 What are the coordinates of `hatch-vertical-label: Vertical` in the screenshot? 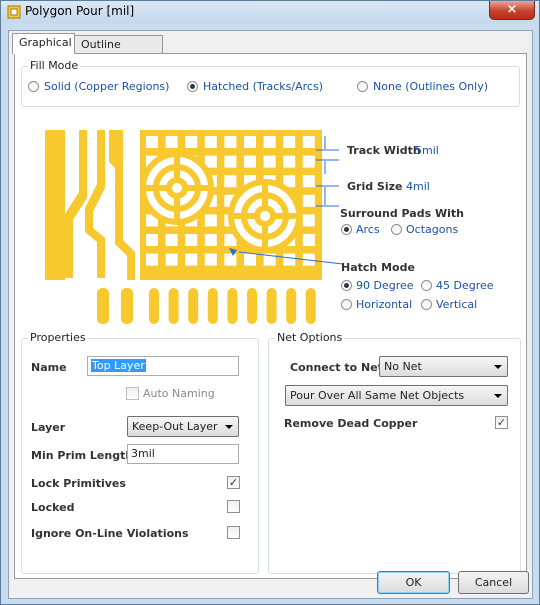 It's located at (456, 304).